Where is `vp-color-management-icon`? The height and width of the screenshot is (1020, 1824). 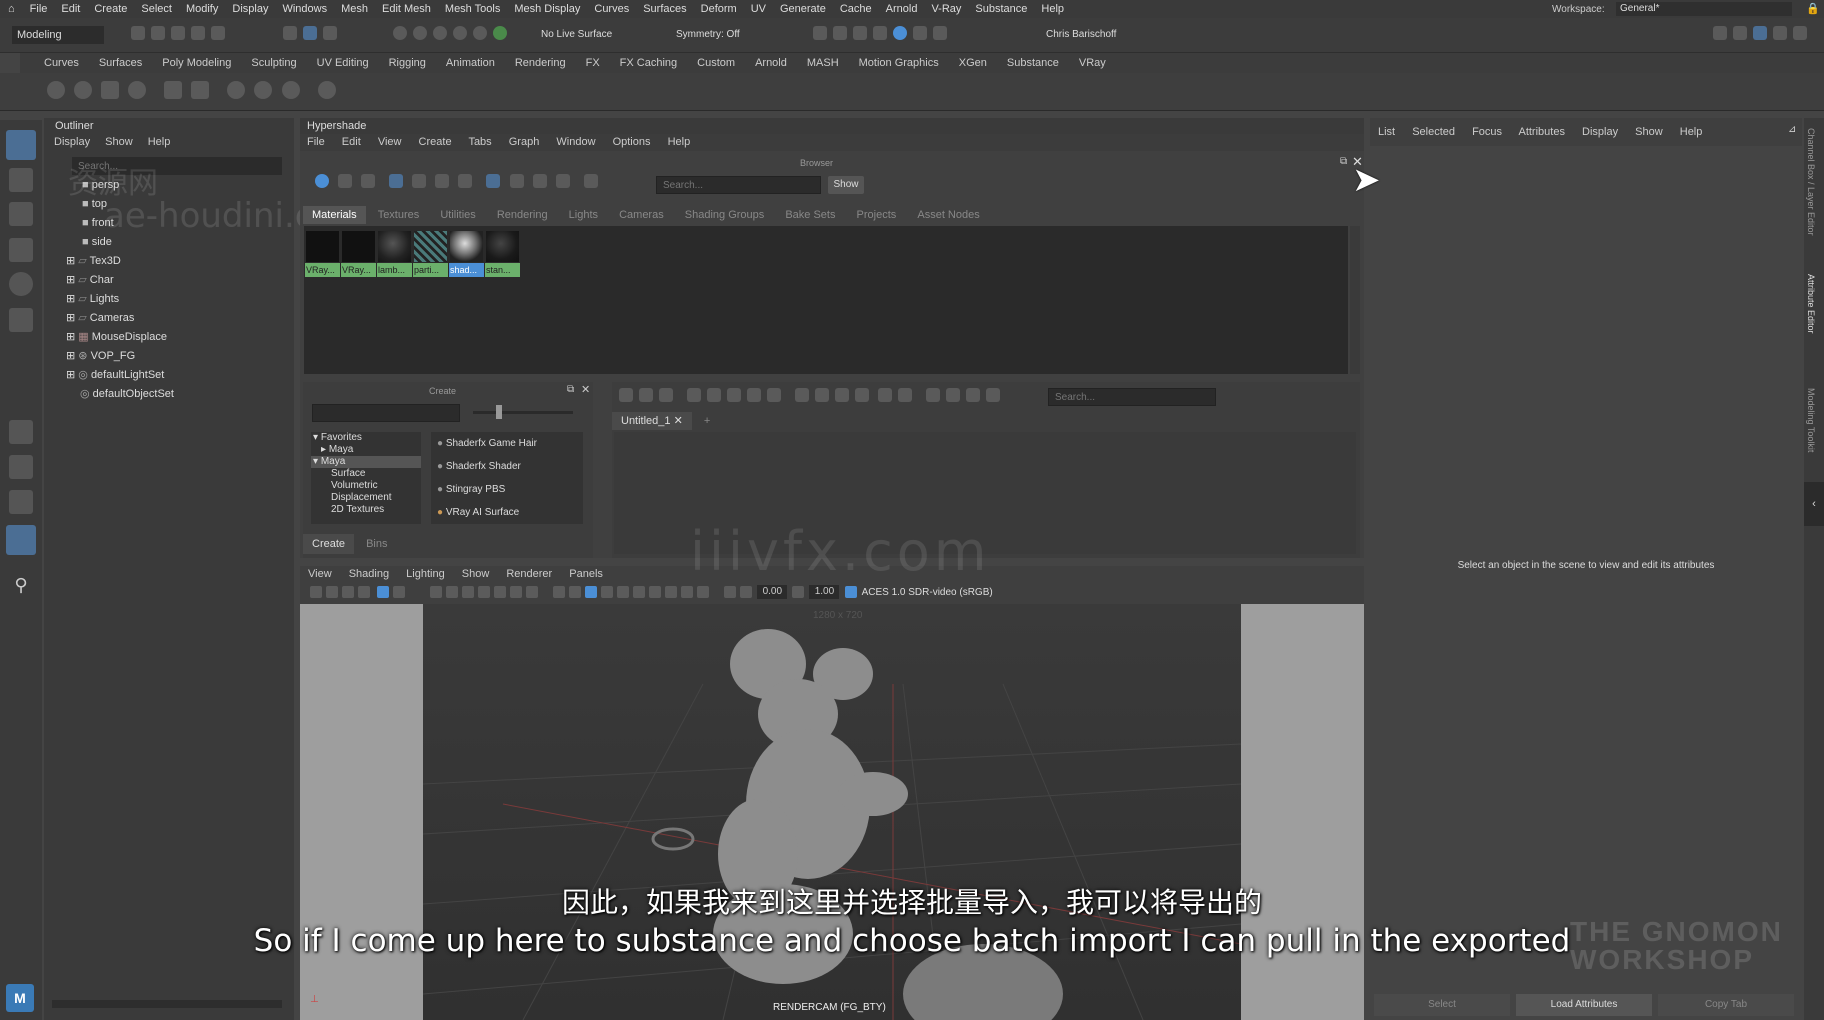 vp-color-management-icon is located at coordinates (850, 592).